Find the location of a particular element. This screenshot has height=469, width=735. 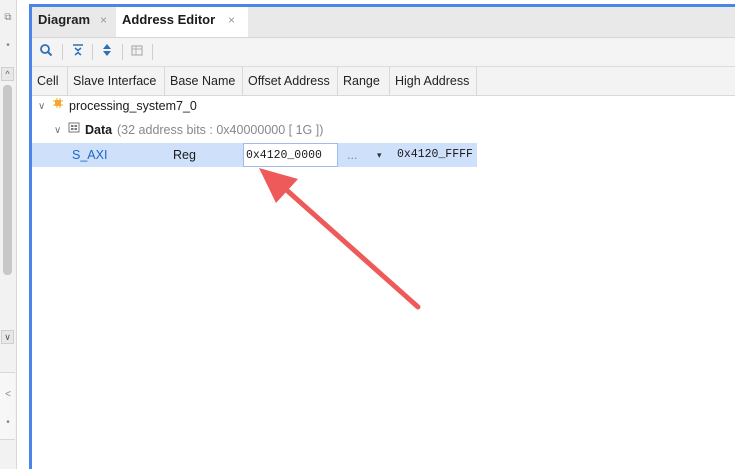

pin-icon: • is located at coordinates (8, 46).